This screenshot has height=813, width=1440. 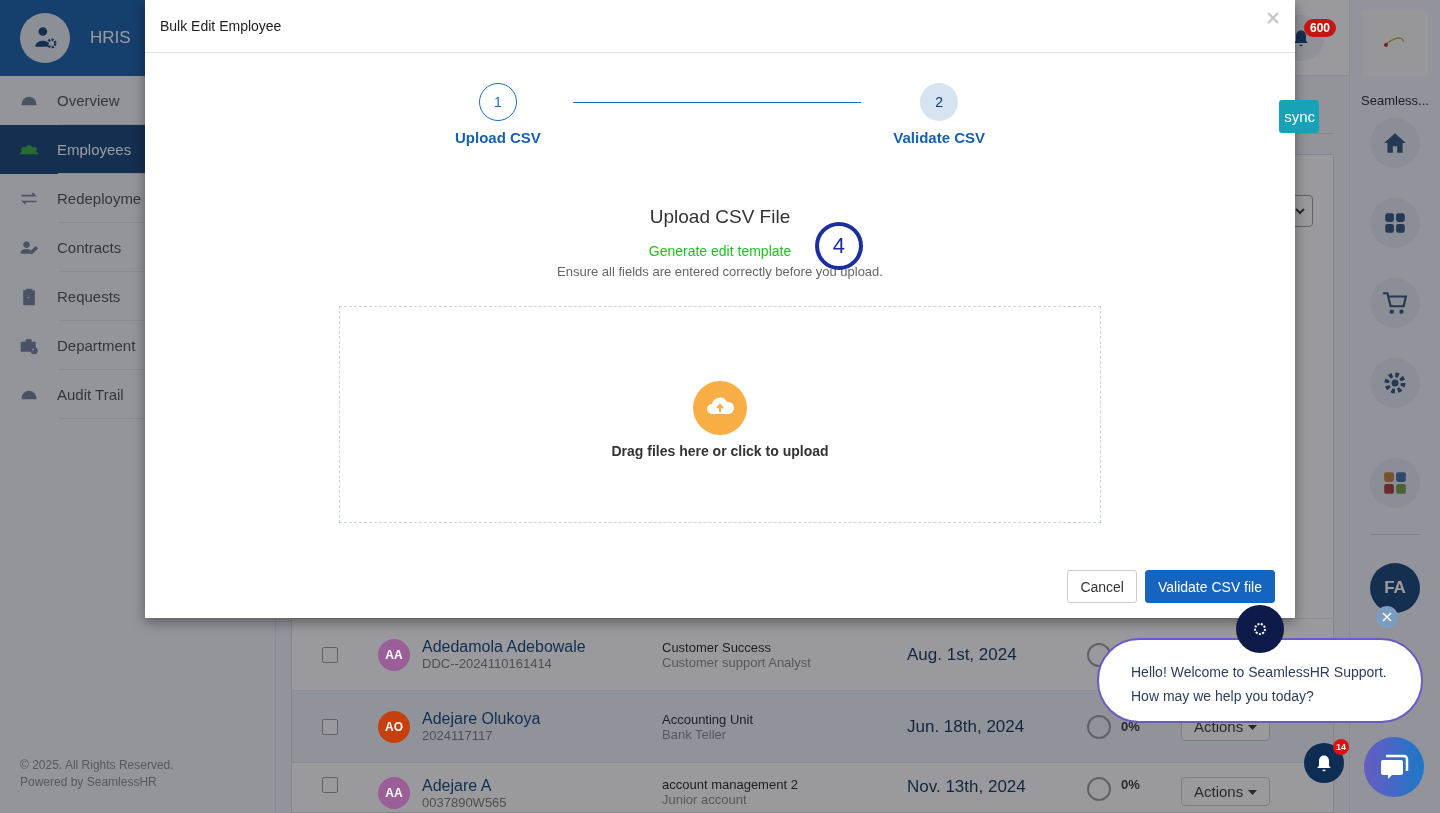 I want to click on dropzone-text: Drag files here or click to upload, so click(x=720, y=450).